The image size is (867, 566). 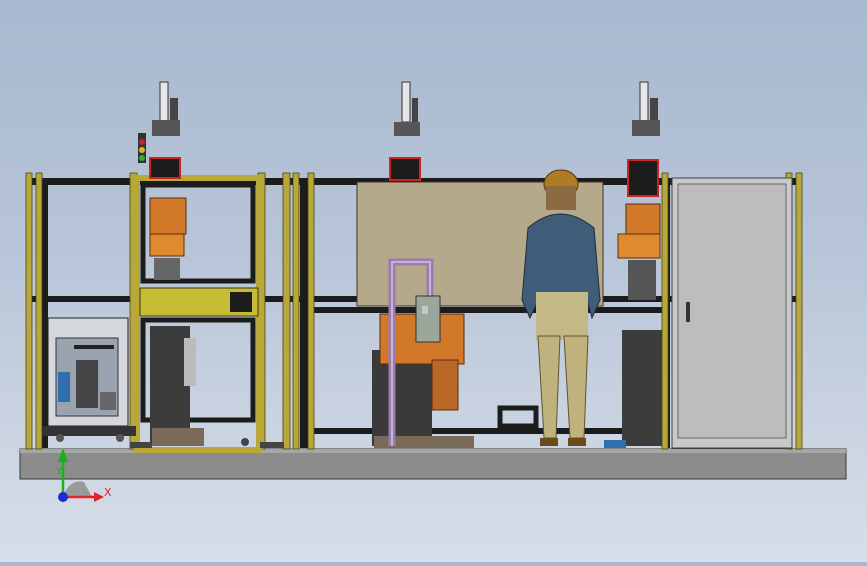 What do you see at coordinates (99, 497) in the screenshot?
I see `x-axis-arrowhead` at bounding box center [99, 497].